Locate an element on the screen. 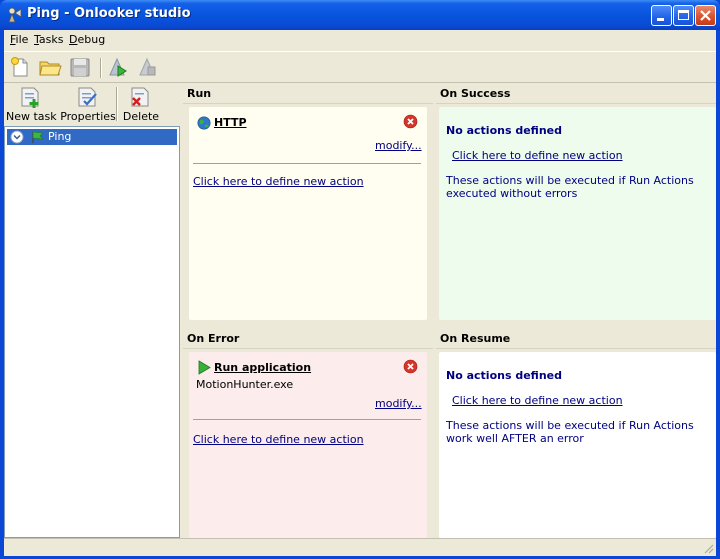 This screenshot has width=720, height=559. on-error-define-action-link: Click here to define new action is located at coordinates (278, 439).